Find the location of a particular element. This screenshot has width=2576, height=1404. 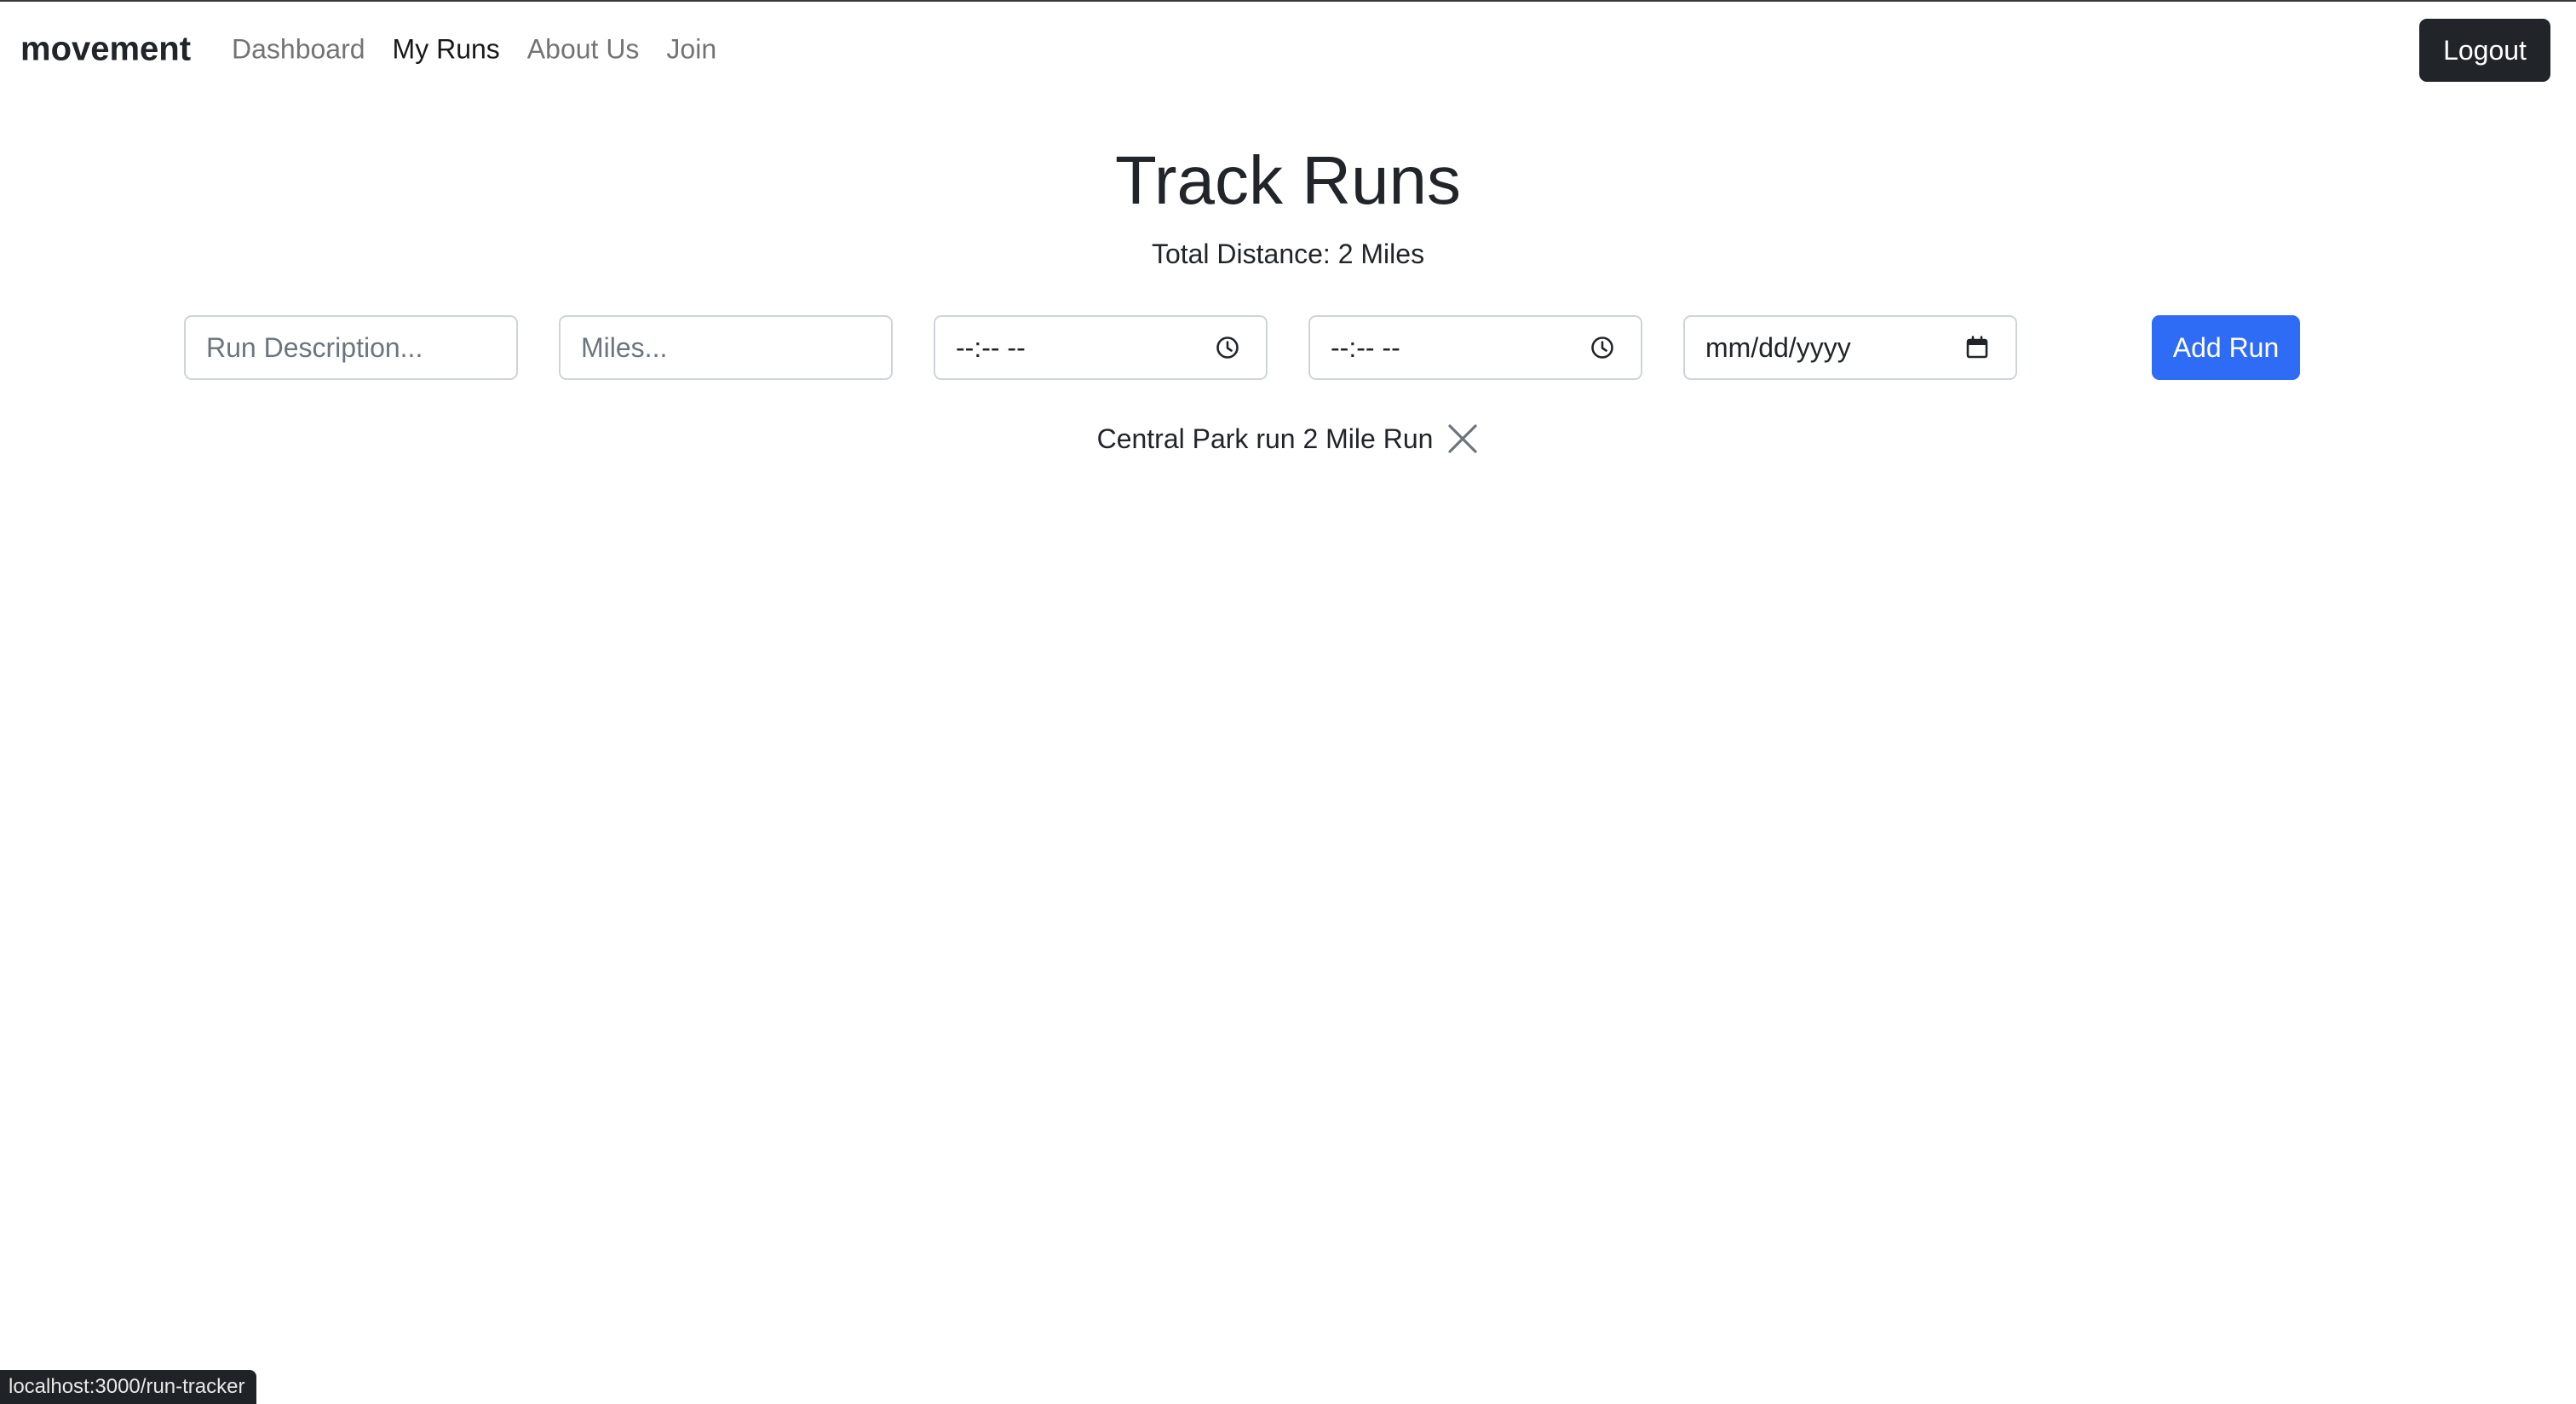

date-value: mm/dd/yyyy is located at coordinates (1778, 347).